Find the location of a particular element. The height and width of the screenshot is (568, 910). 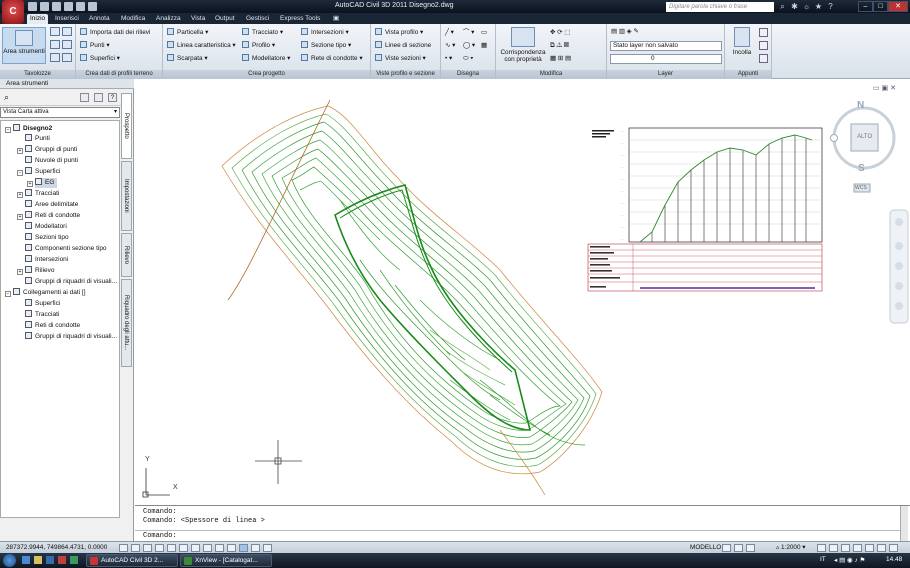

new-icon is located at coordinates (32, 6).